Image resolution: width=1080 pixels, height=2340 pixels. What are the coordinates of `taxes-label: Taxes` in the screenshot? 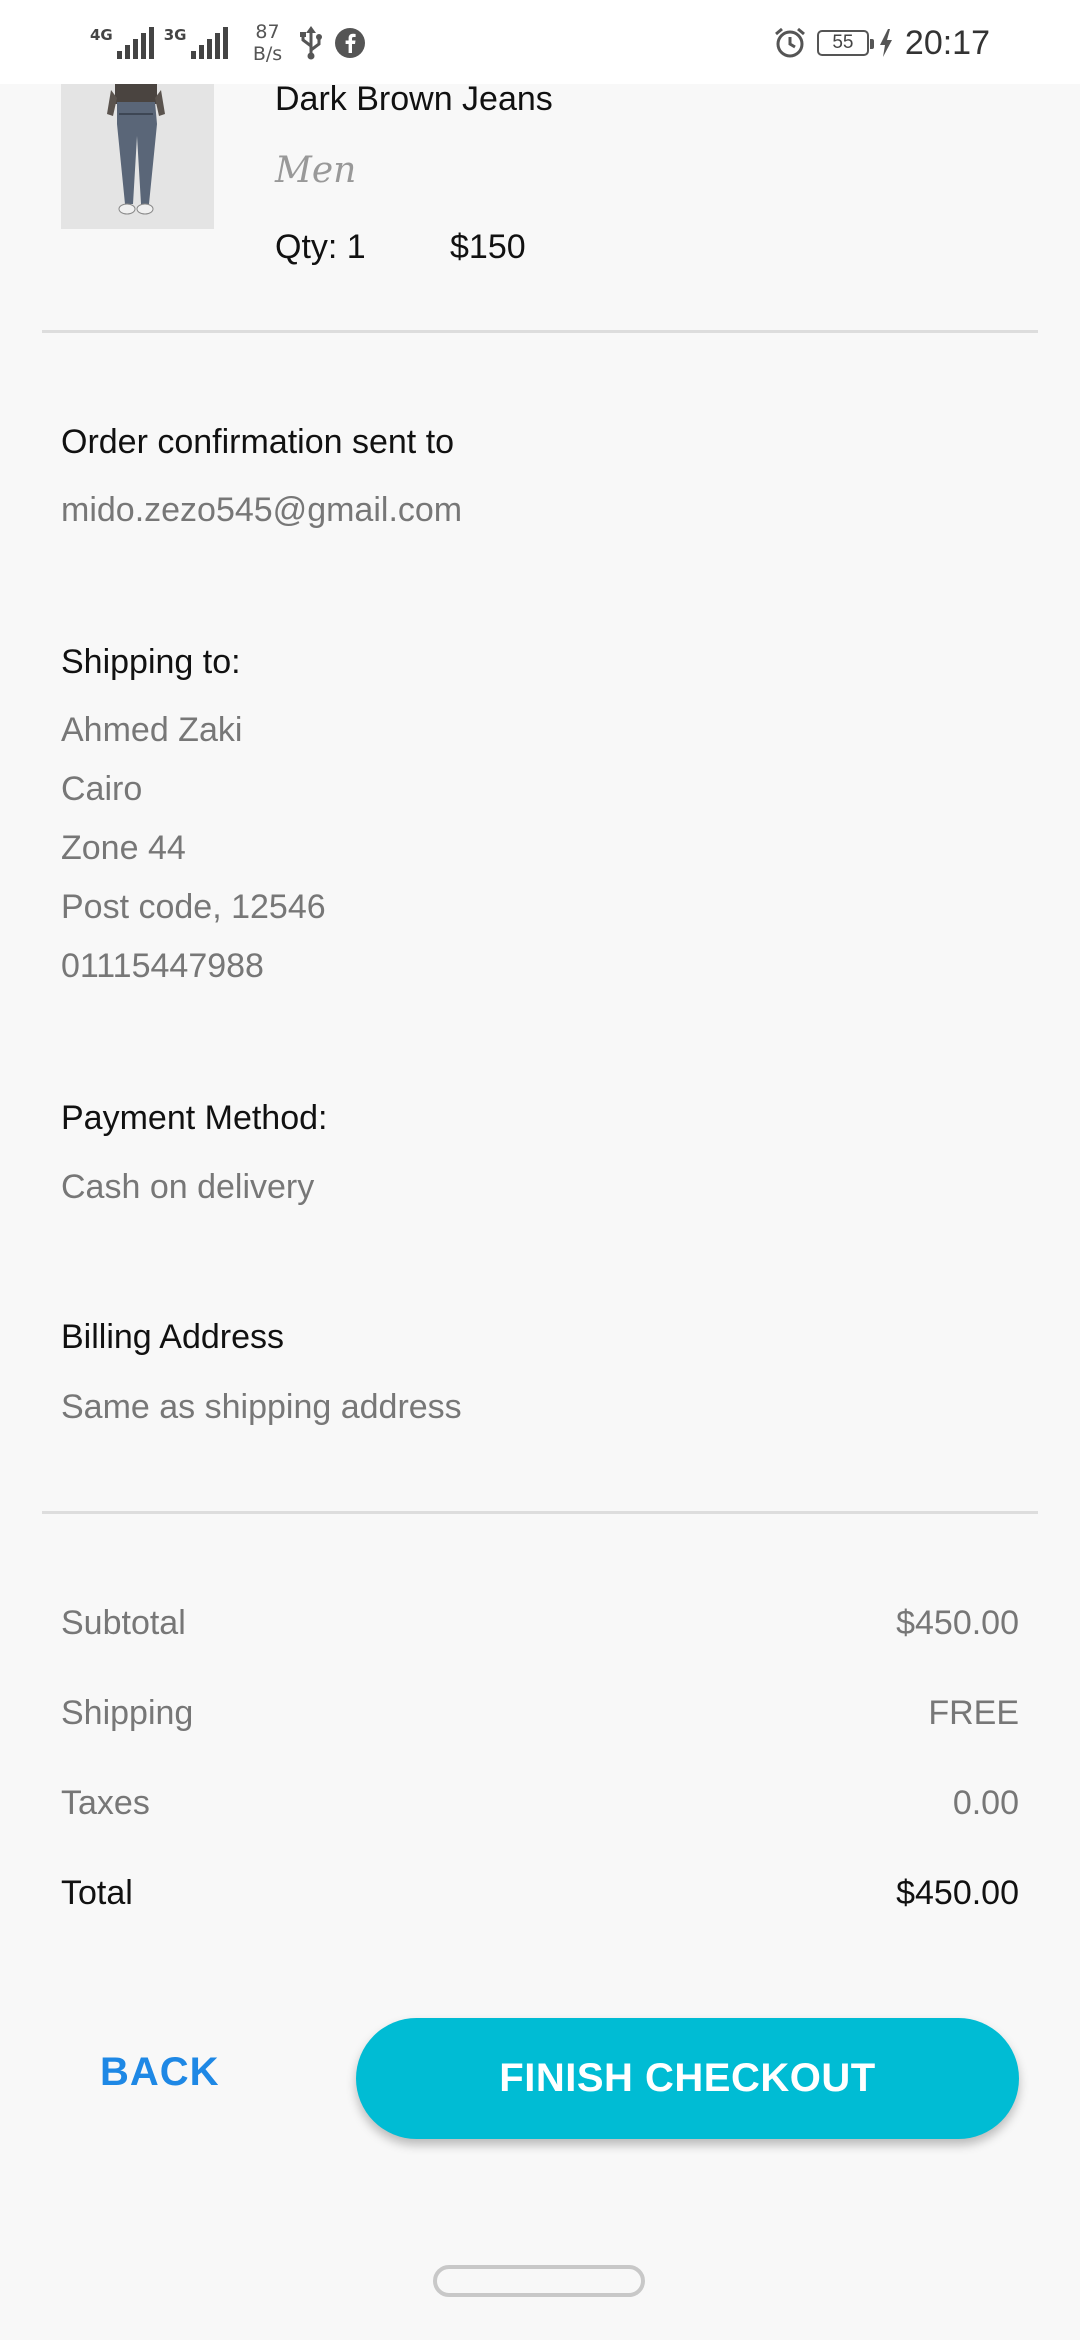 It's located at (105, 1803).